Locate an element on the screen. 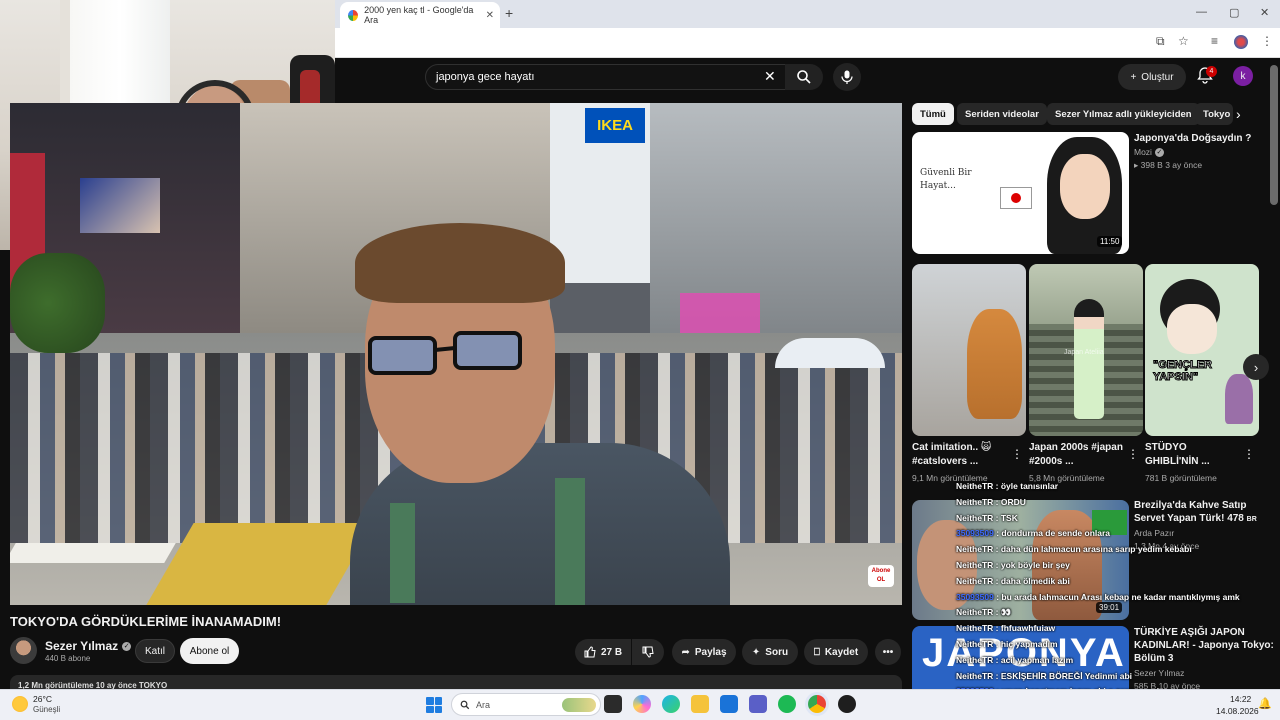 The image size is (1280, 720). voice-search-button is located at coordinates (847, 77).